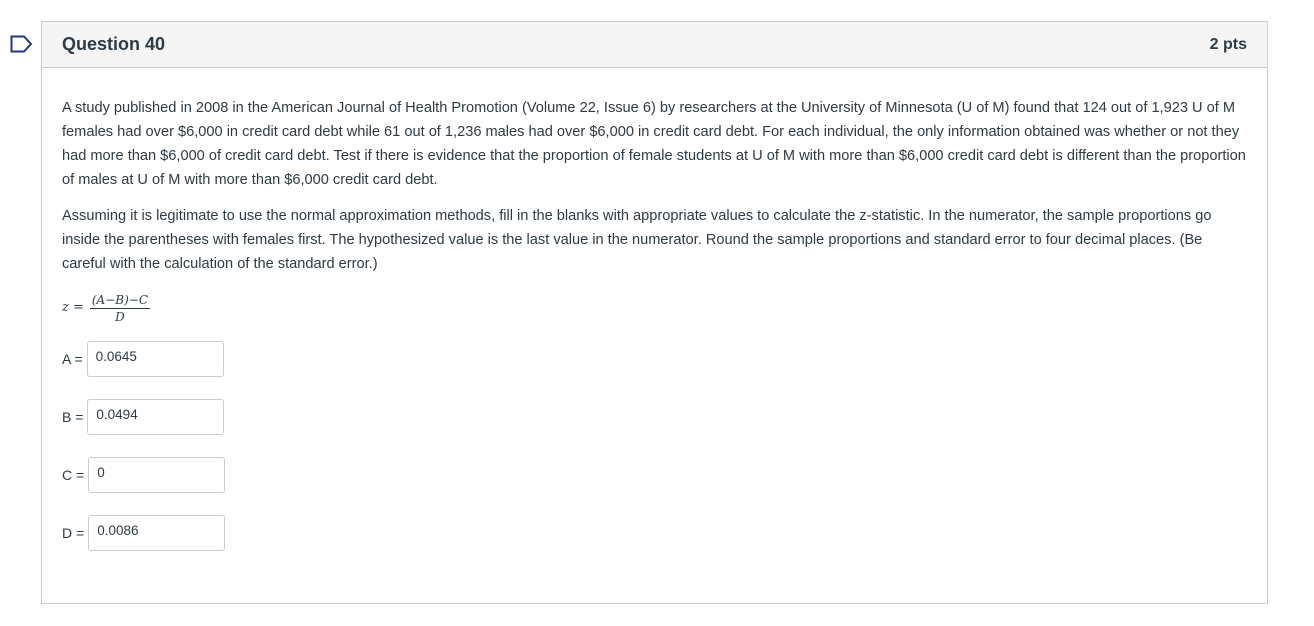  Describe the element at coordinates (654, 45) in the screenshot. I see `question-header: Question 40 2 pts` at that location.